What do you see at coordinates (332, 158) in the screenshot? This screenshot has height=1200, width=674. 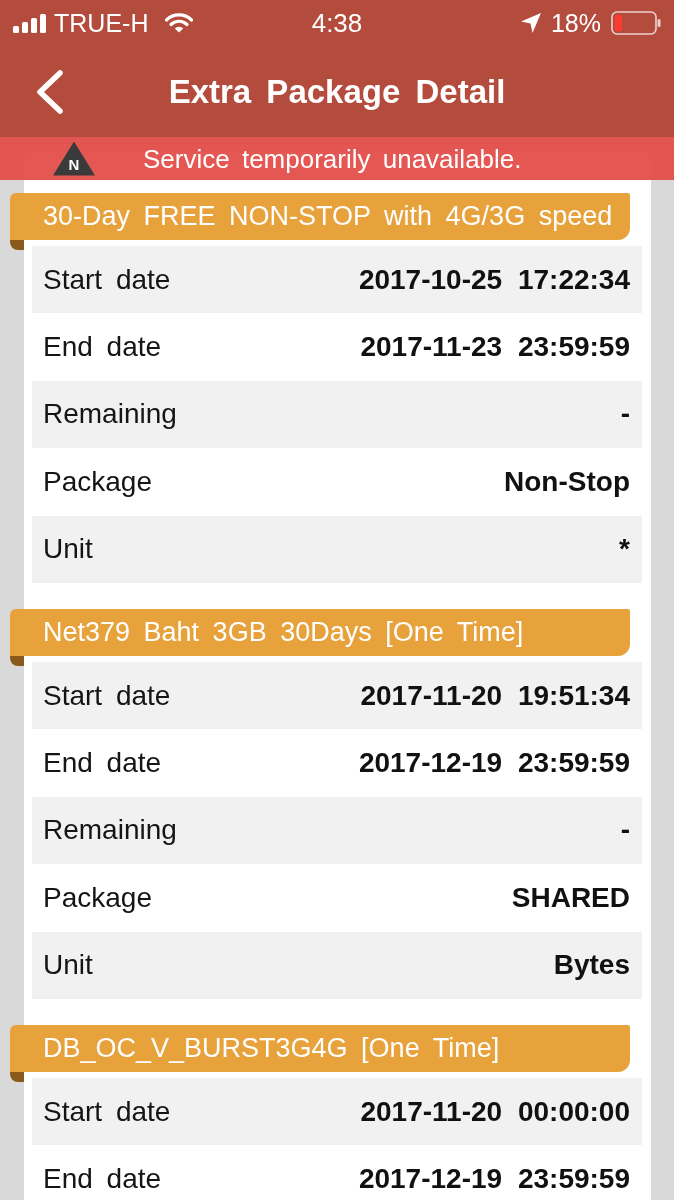 I see `alert-message: Service temporarily unavailable.` at bounding box center [332, 158].